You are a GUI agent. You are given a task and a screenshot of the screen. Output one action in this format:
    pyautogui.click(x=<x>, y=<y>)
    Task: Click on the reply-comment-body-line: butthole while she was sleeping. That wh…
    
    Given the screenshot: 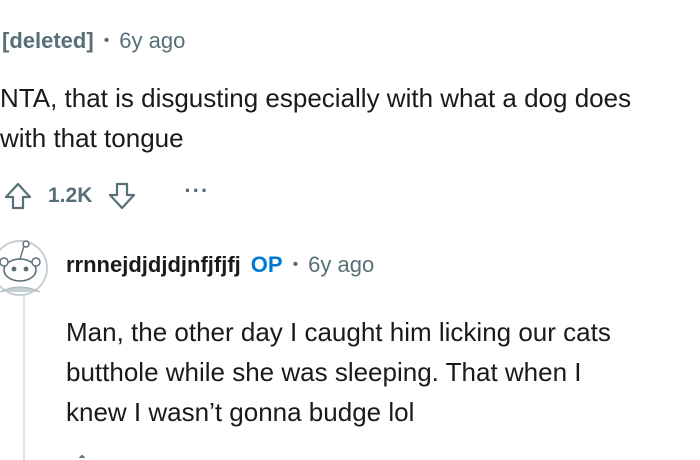 What is the action you would take?
    pyautogui.click(x=324, y=372)
    